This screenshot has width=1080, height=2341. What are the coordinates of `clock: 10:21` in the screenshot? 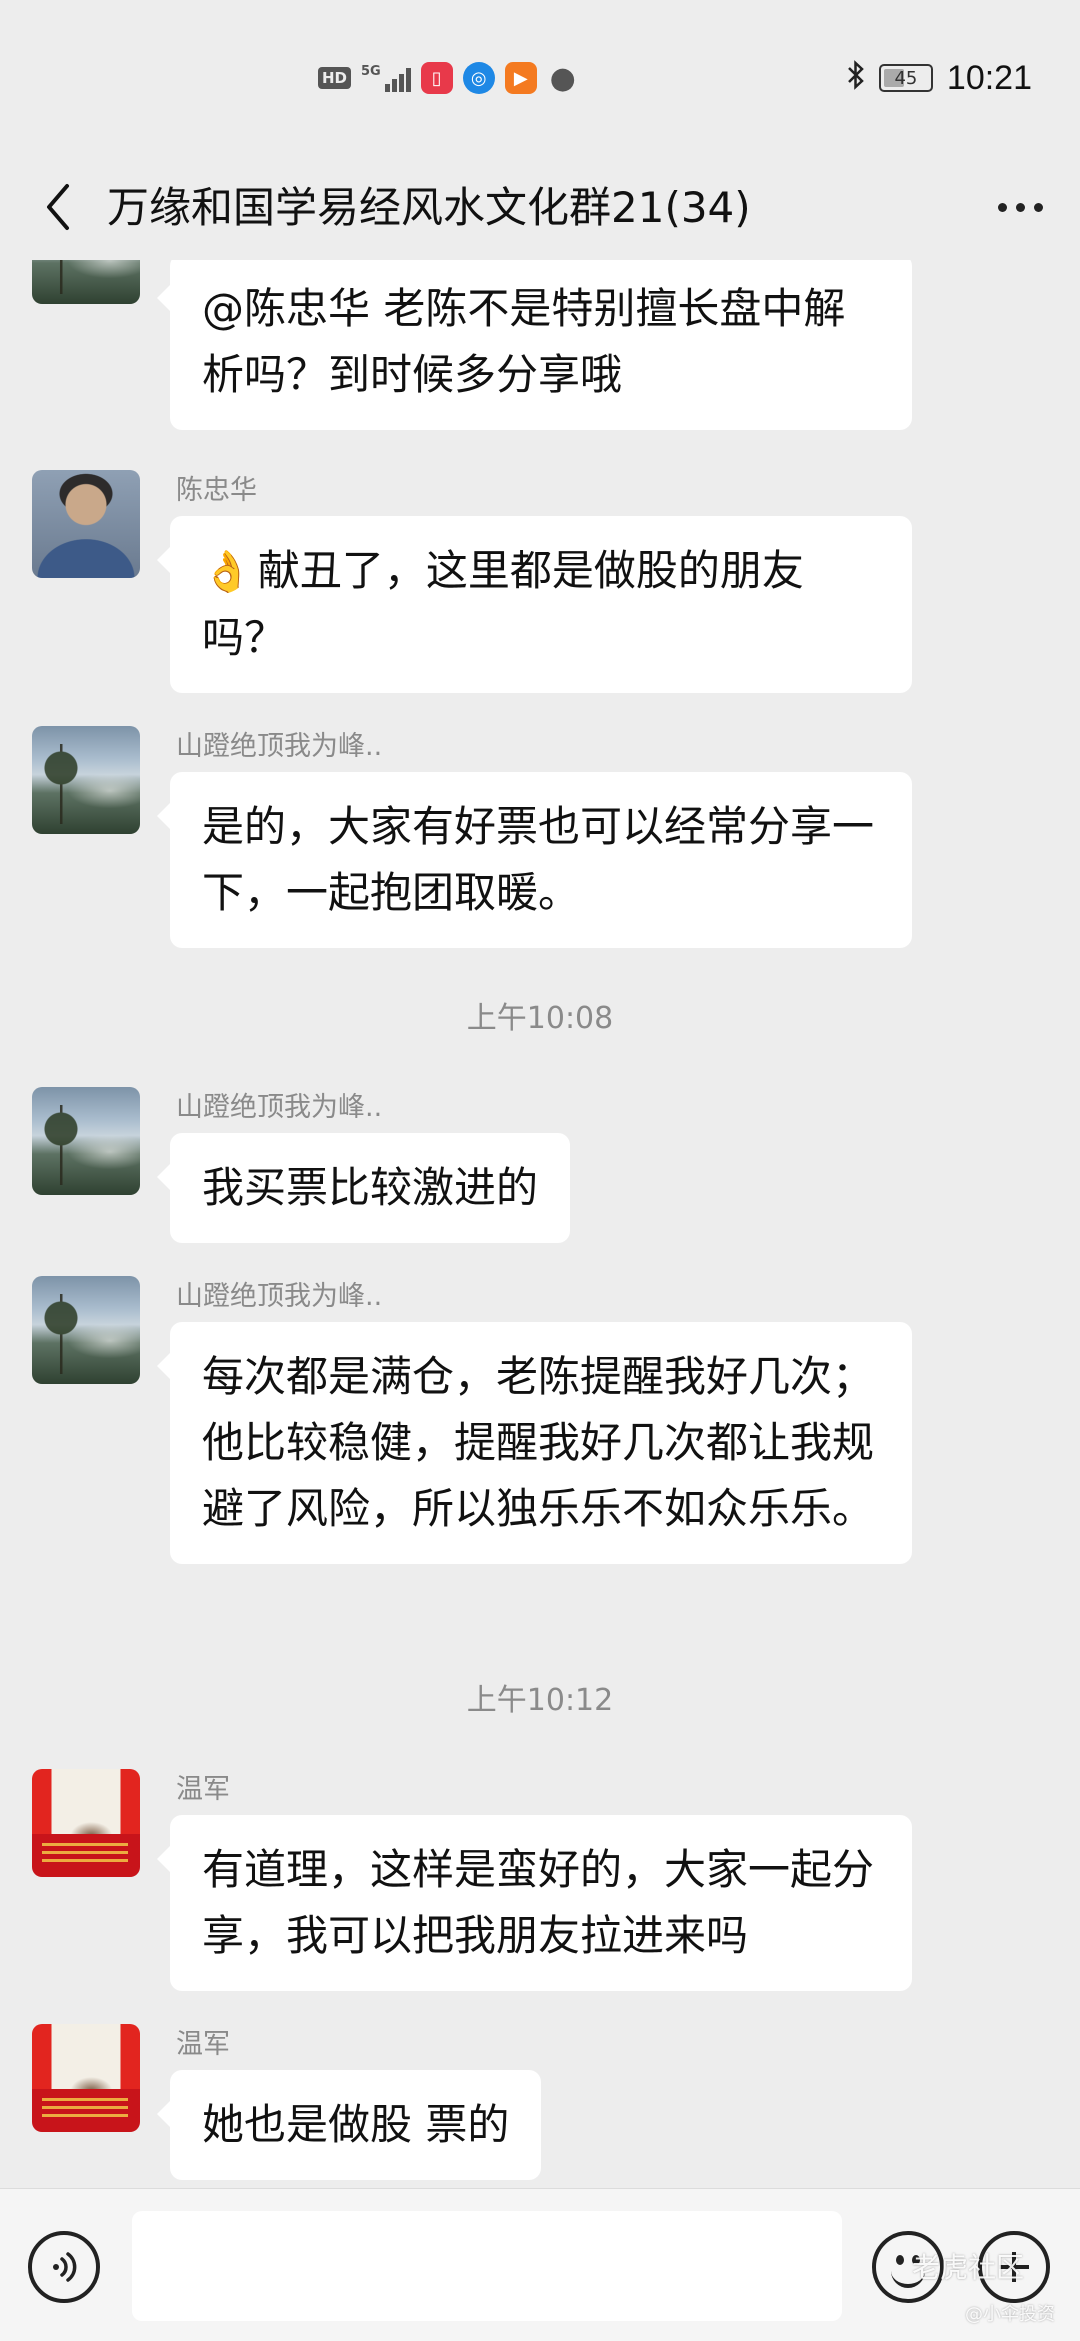 It's located at (989, 77).